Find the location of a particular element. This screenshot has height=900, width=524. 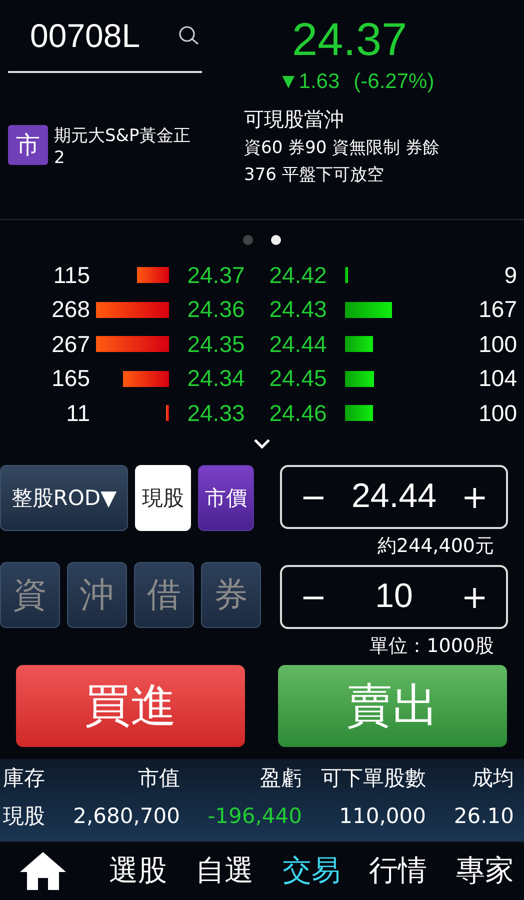

quantity-stepper: − 10 + is located at coordinates (394, 596).